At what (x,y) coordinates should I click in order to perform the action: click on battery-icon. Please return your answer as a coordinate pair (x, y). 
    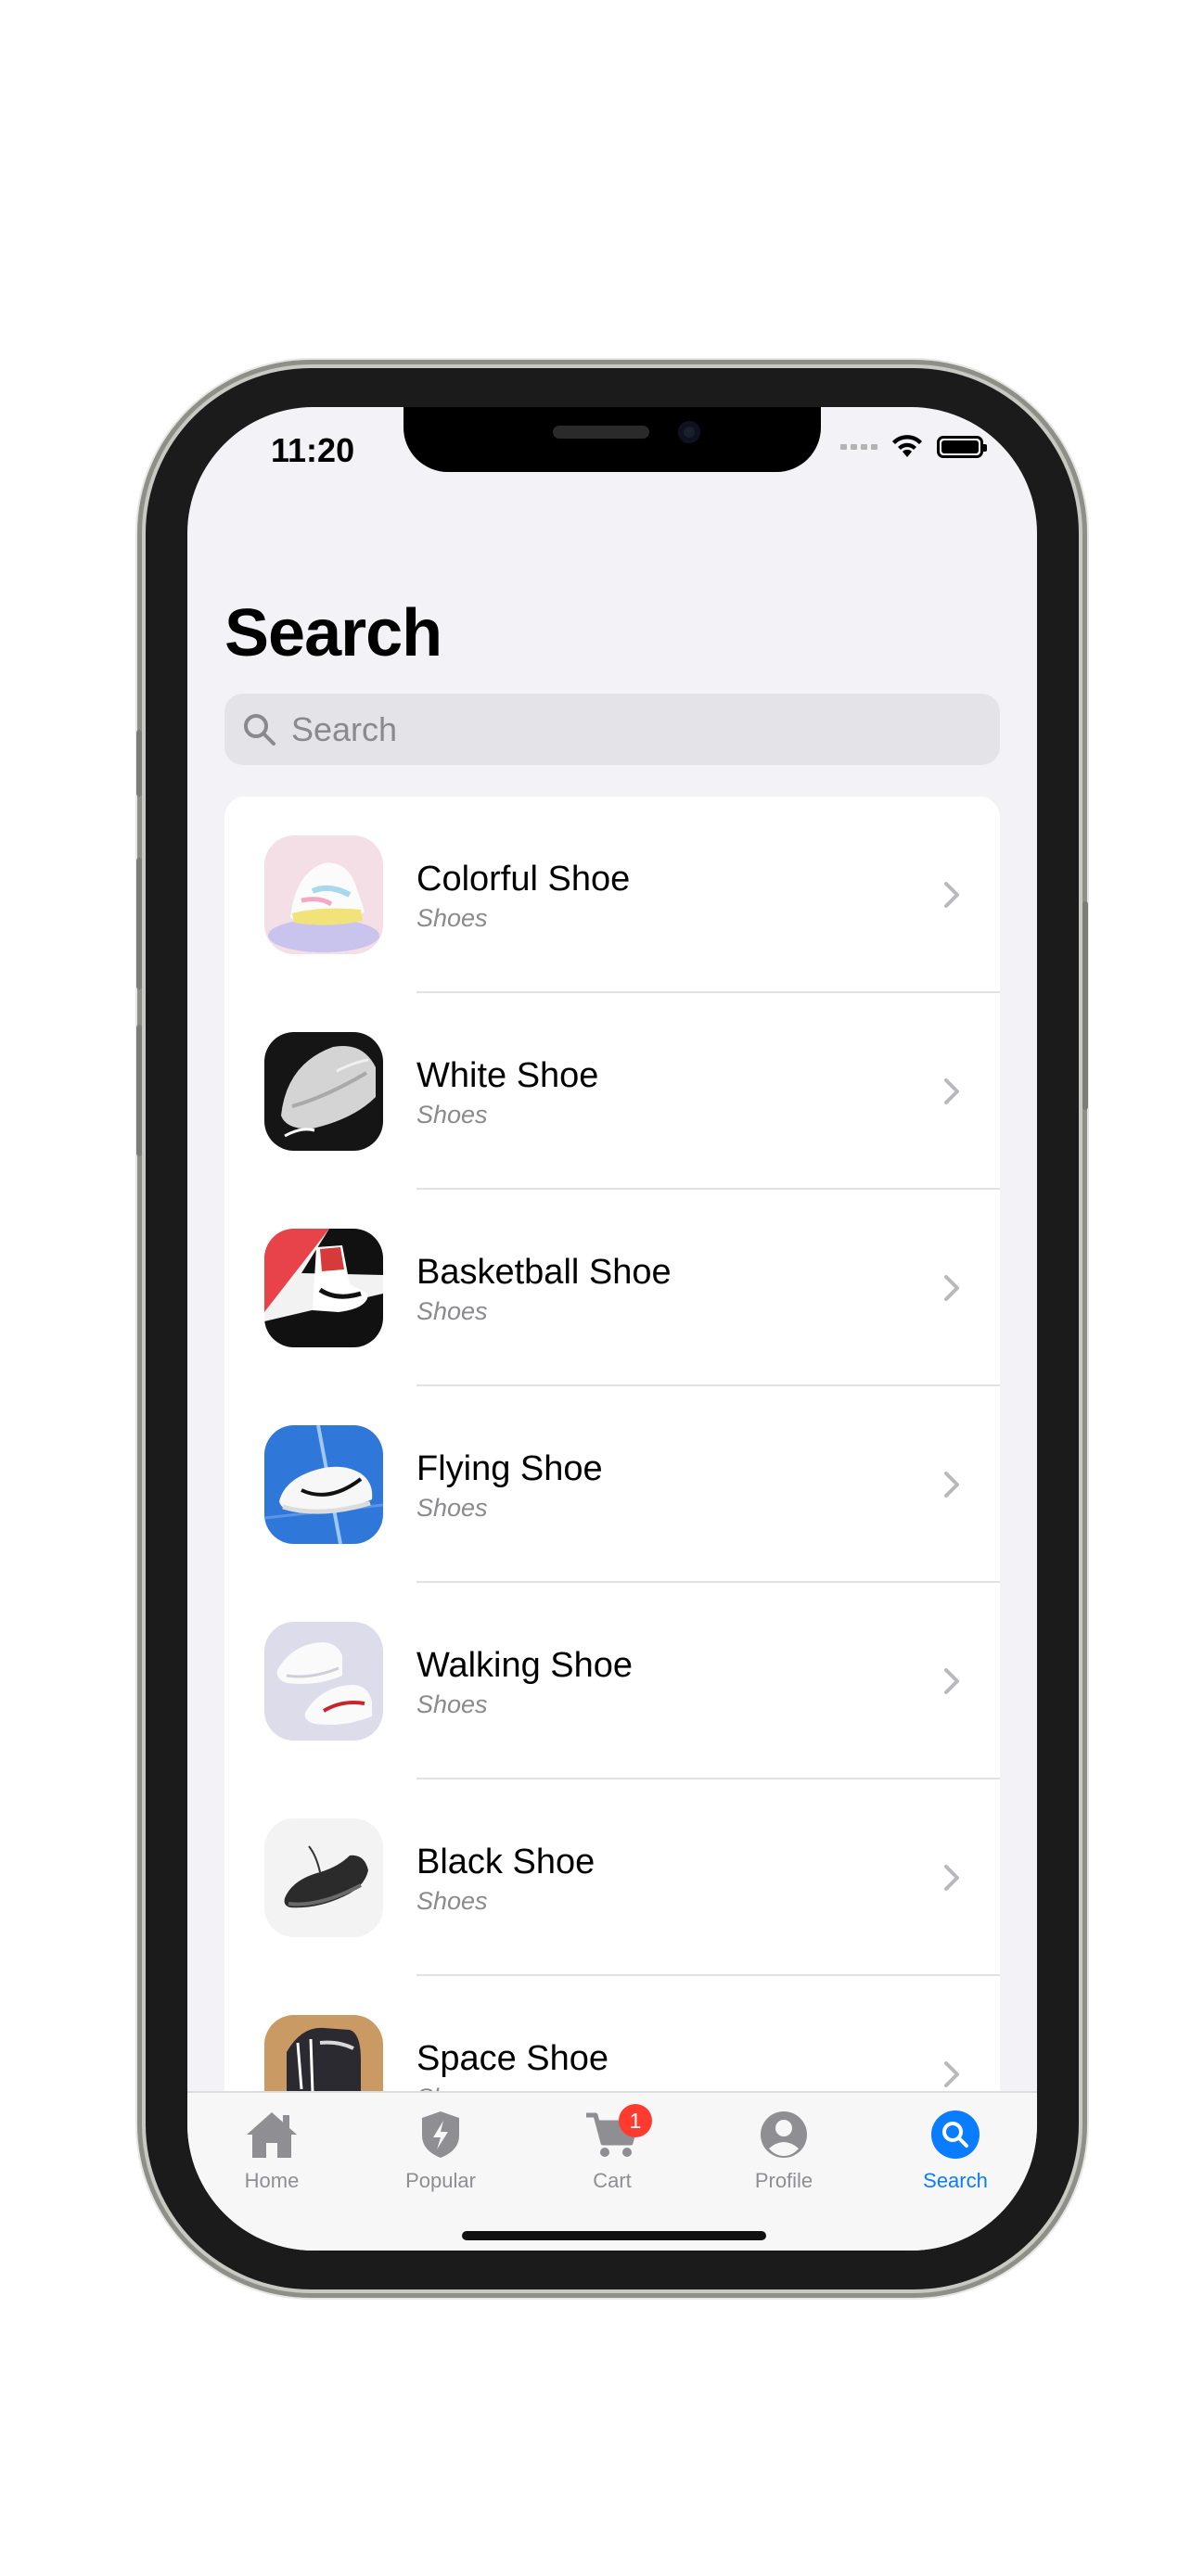
    Looking at the image, I should click on (962, 447).